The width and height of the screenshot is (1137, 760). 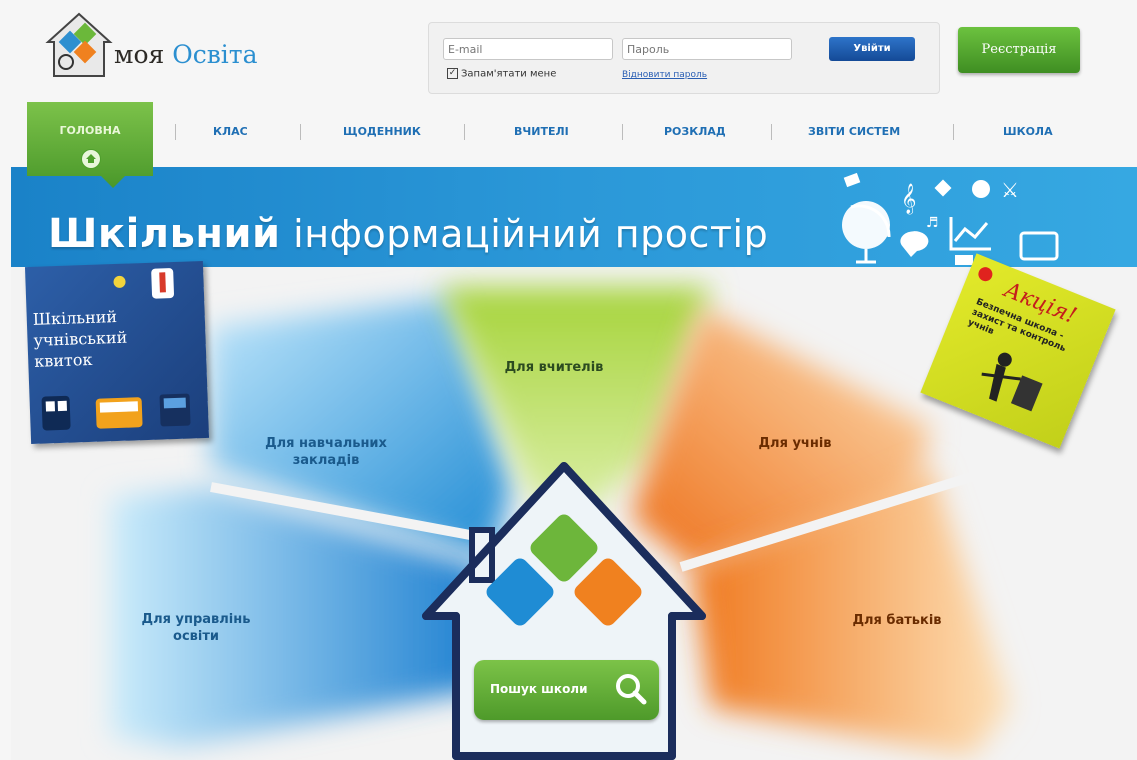 I want to click on nav-item-diary: ЩОДЕННИК, so click(x=382, y=131).